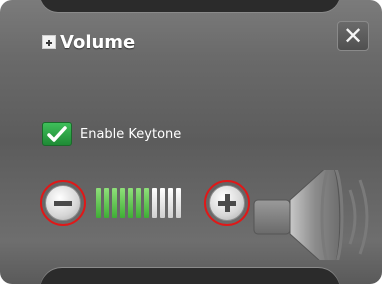 The width and height of the screenshot is (382, 284). What do you see at coordinates (190, 6) in the screenshot?
I see `top-tab-decoration` at bounding box center [190, 6].